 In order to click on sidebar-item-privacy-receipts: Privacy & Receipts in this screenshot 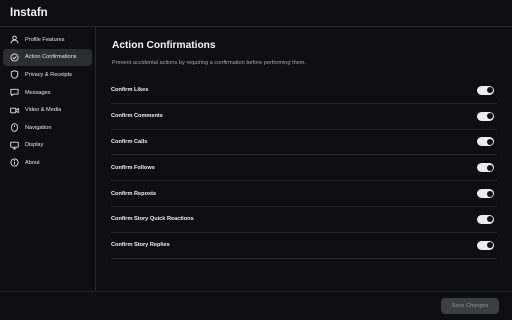, I will do `click(47, 75)`.